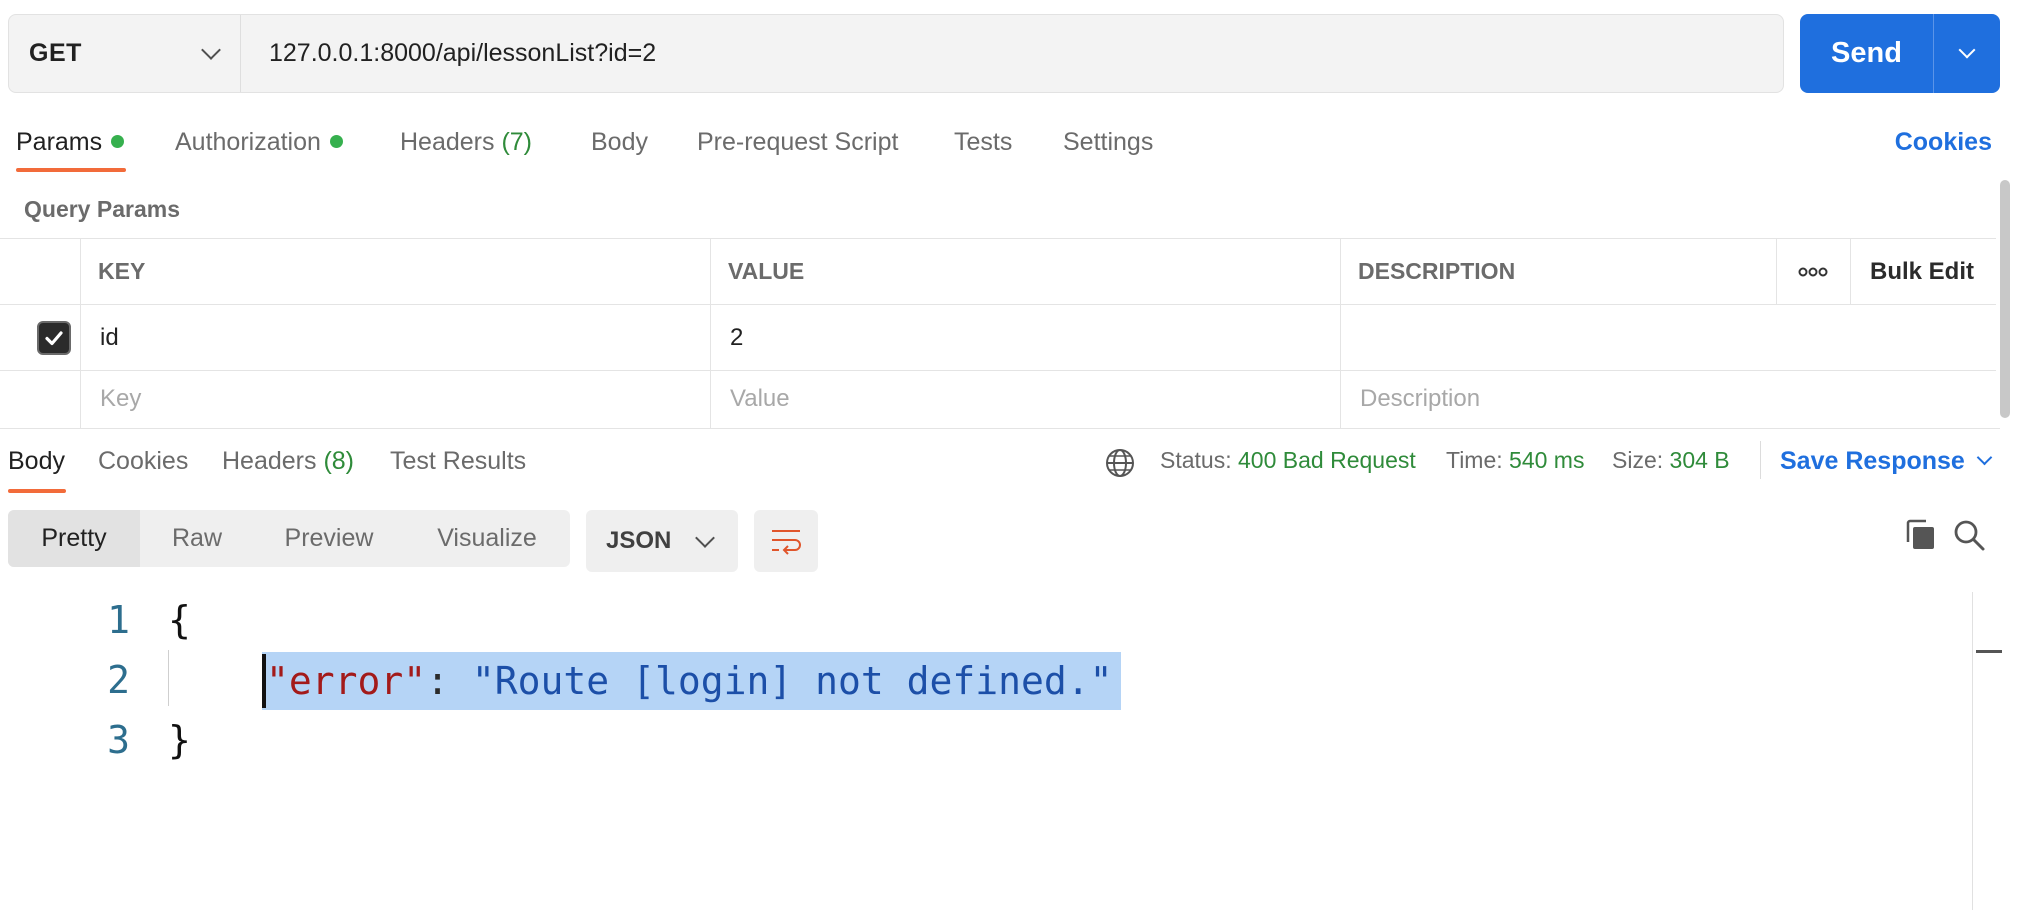 The height and width of the screenshot is (910, 2018). Describe the element at coordinates (1989, 651) in the screenshot. I see `minimap-marker` at that location.